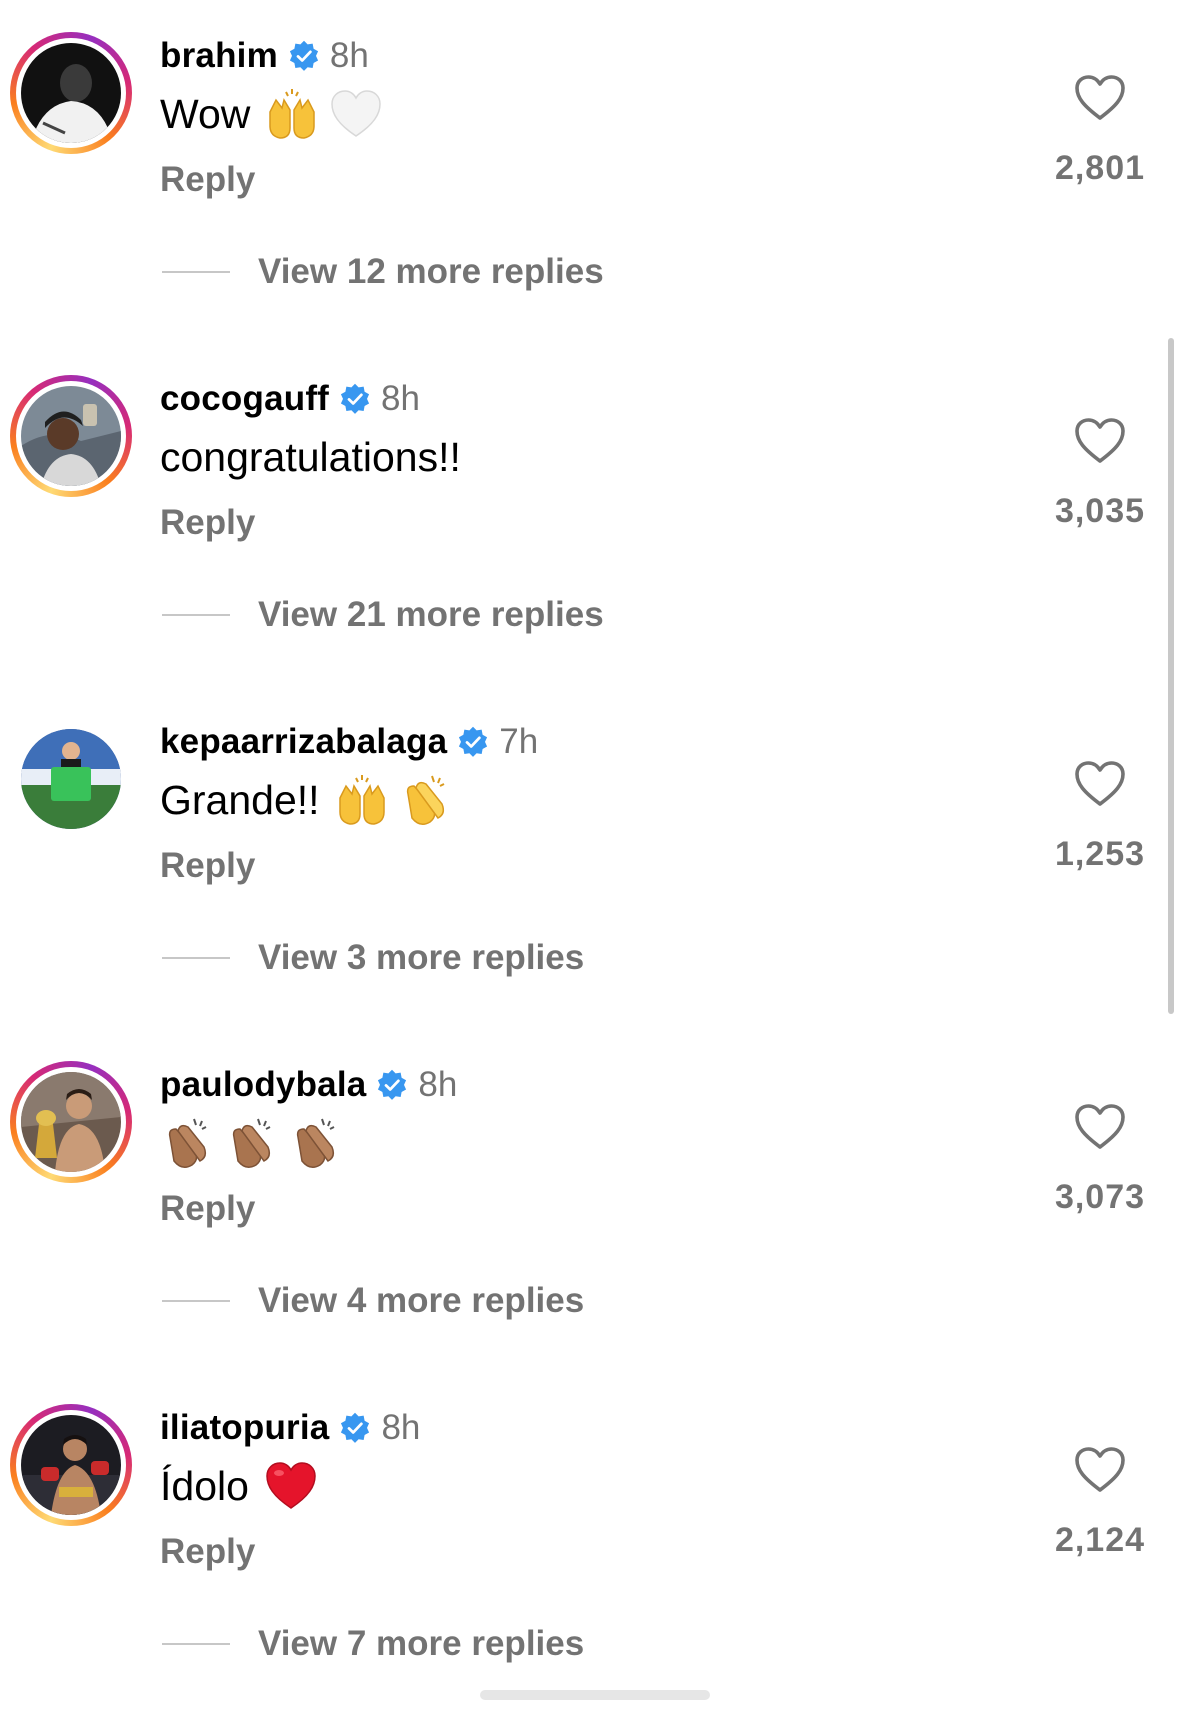 This screenshot has height=1715, width=1179. I want to click on avatar-iliatopuria-image, so click(71, 1465).